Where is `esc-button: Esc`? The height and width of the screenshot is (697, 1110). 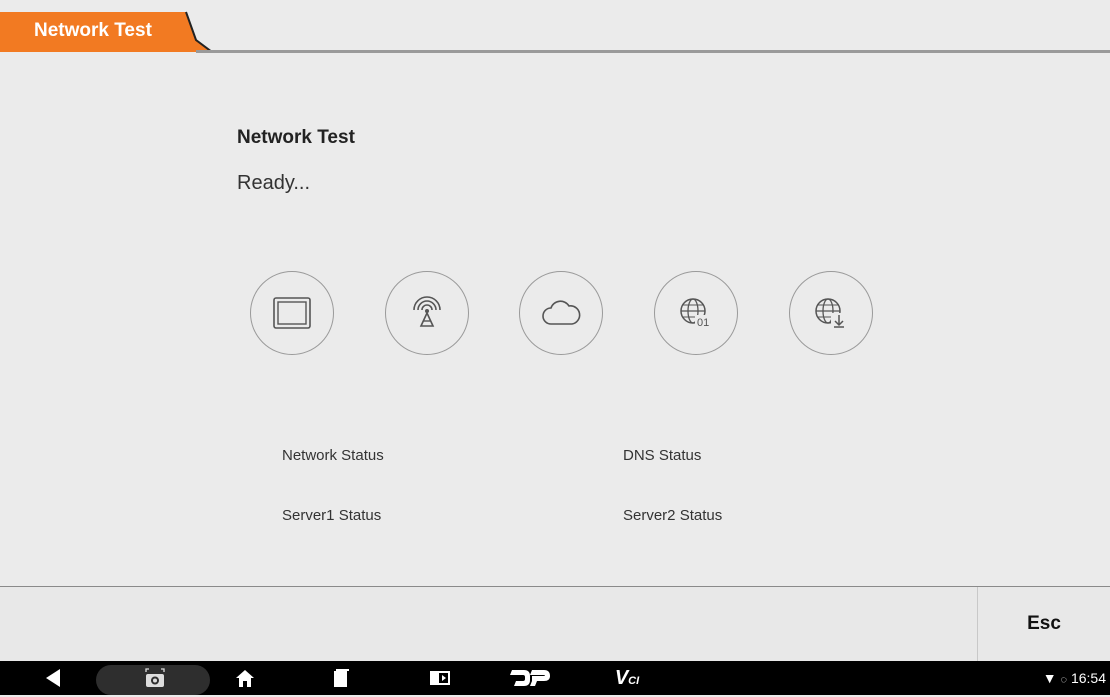 esc-button: Esc is located at coordinates (1043, 624).